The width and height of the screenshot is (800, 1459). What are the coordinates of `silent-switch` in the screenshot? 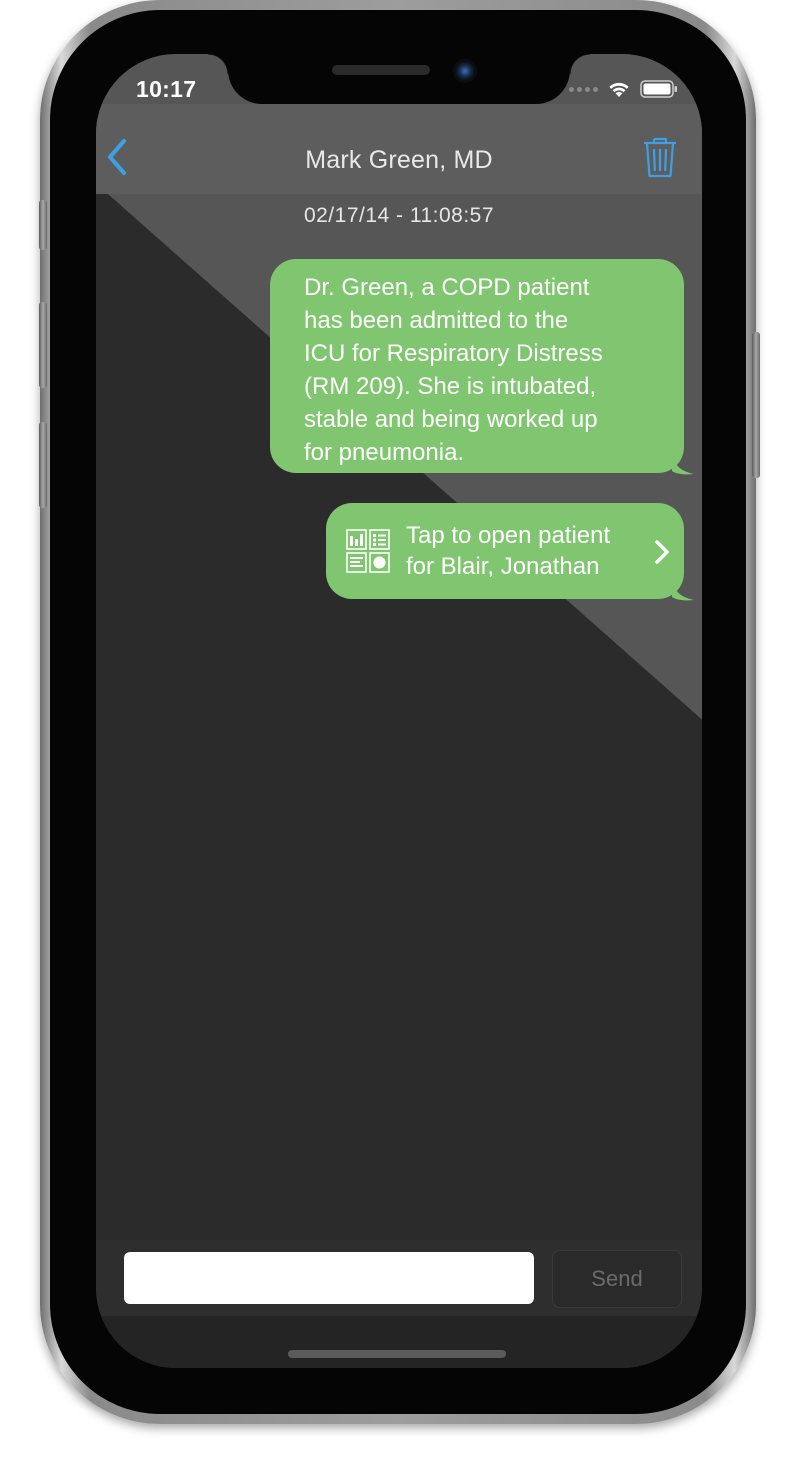 It's located at (43, 225).